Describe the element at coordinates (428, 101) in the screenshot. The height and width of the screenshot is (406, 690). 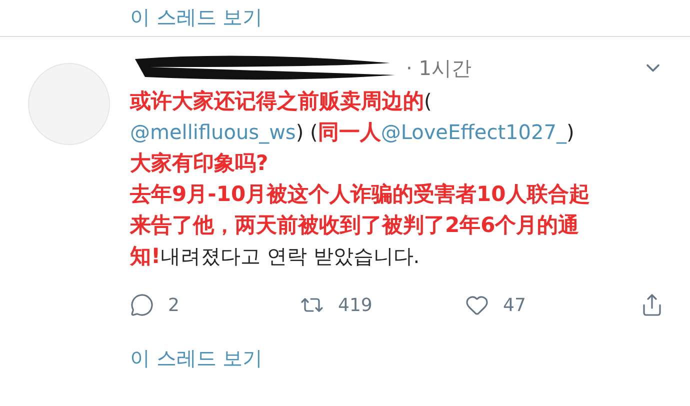
I see `tweet-text: (` at that location.